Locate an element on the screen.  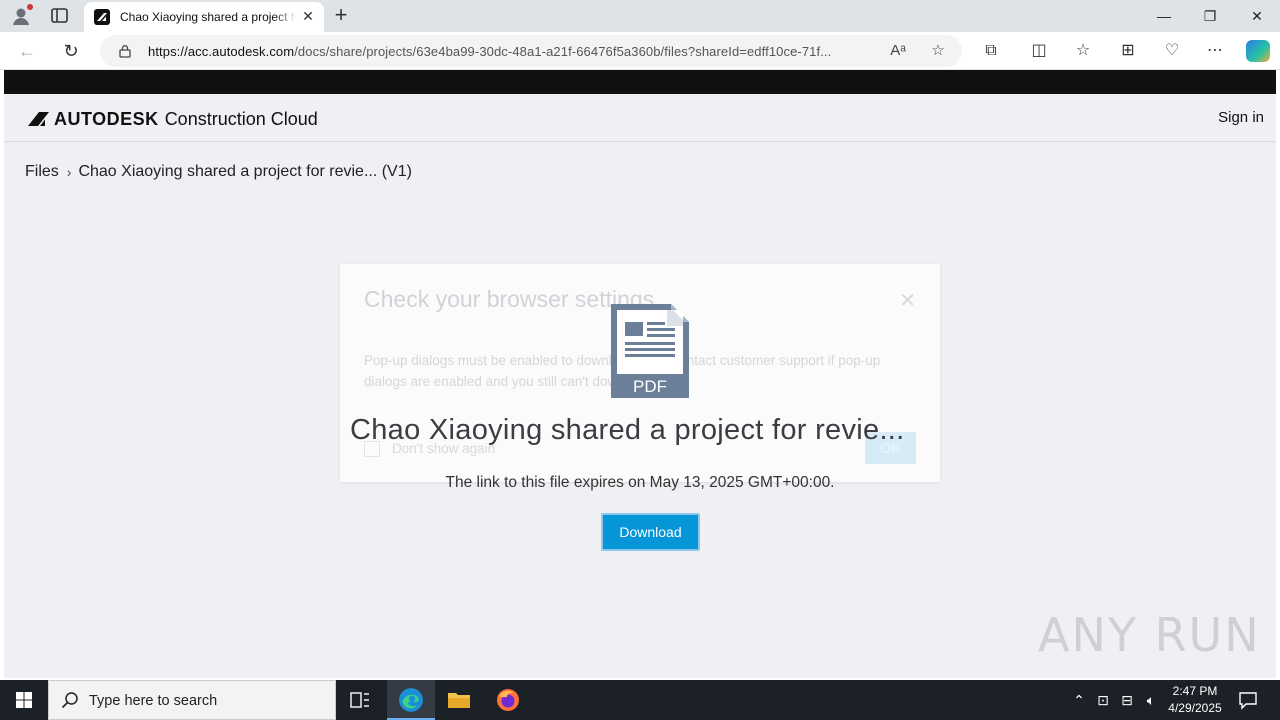
top-strip is located at coordinates (640, 82).